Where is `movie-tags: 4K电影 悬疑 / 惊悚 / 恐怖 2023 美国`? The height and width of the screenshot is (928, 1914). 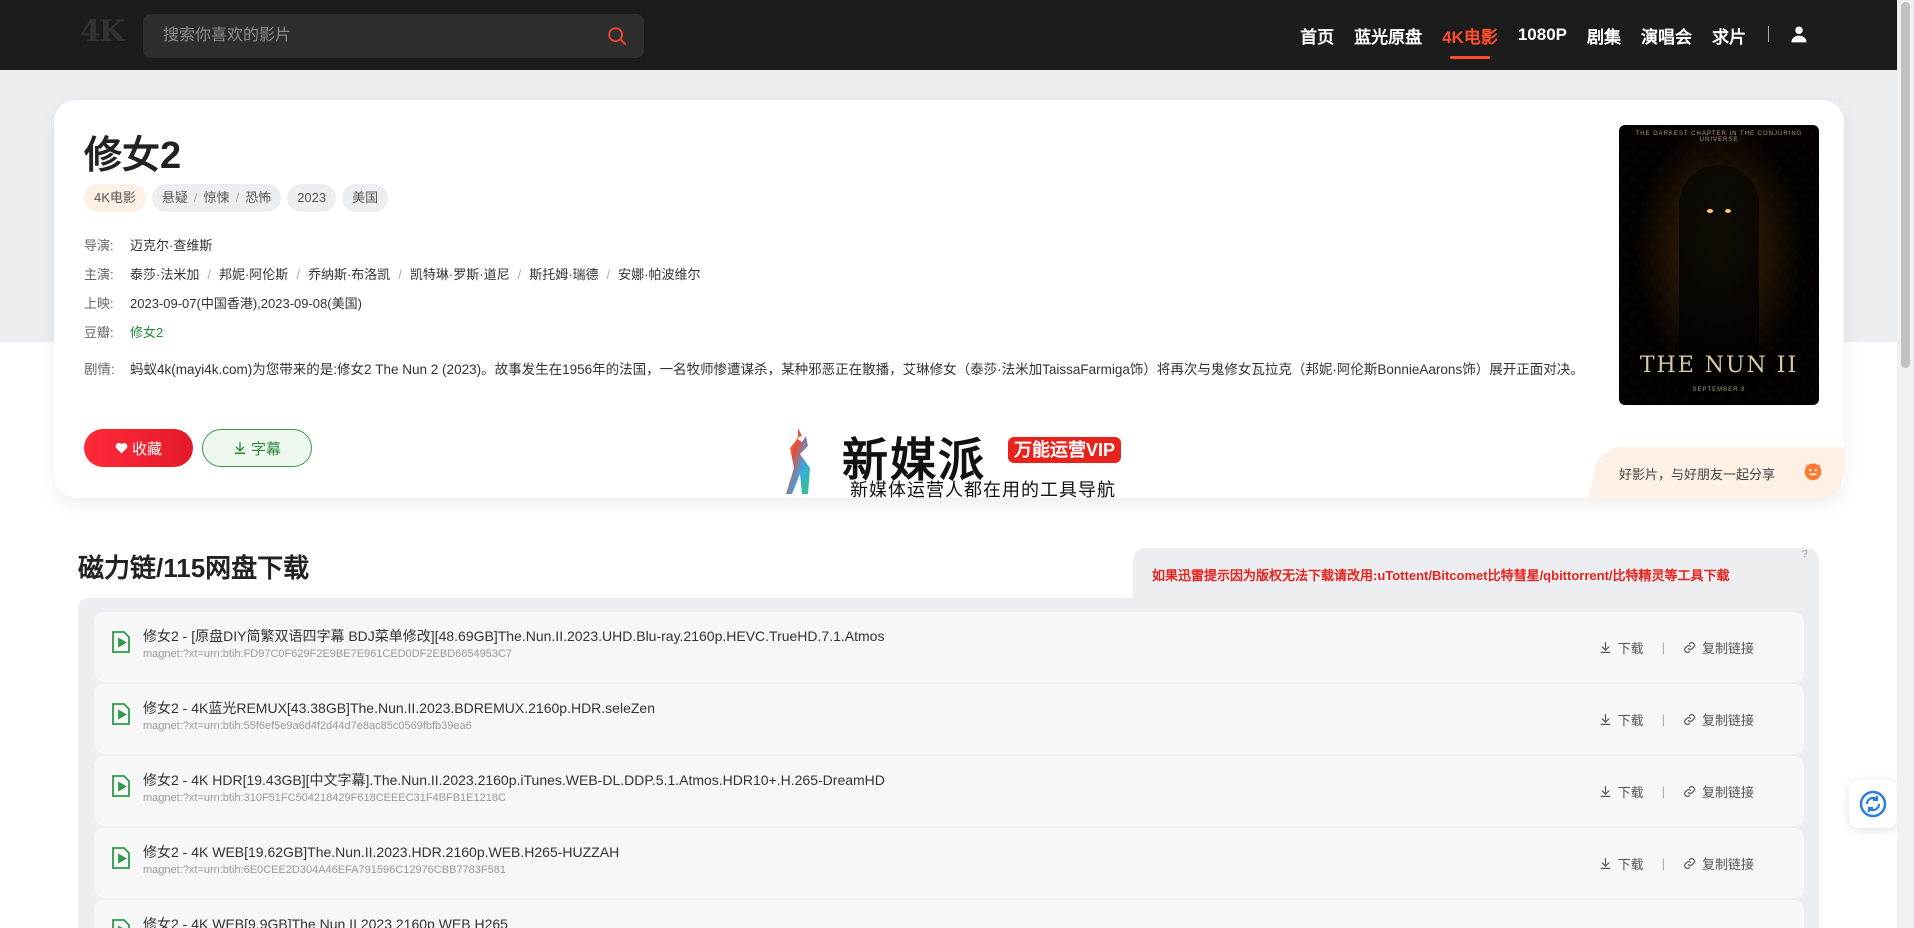 movie-tags: 4K电影 悬疑 / 惊悚 / 恐怖 2023 美国 is located at coordinates (236, 198).